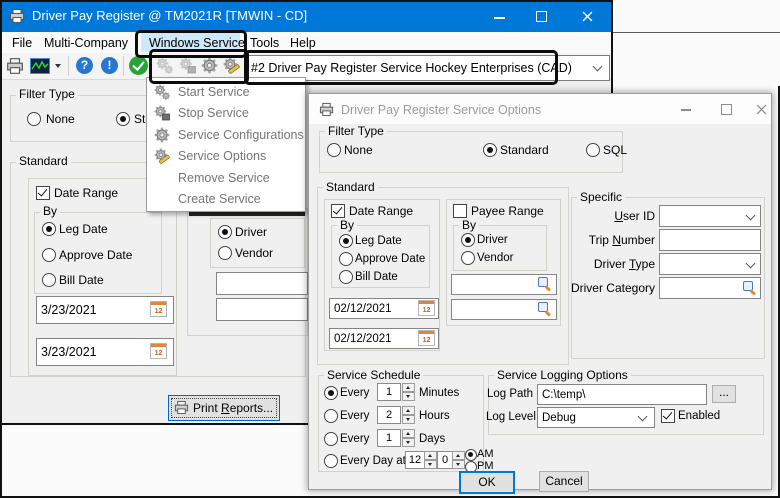 This screenshot has width=780, height=498. I want to click on days-spinner, so click(408, 438).